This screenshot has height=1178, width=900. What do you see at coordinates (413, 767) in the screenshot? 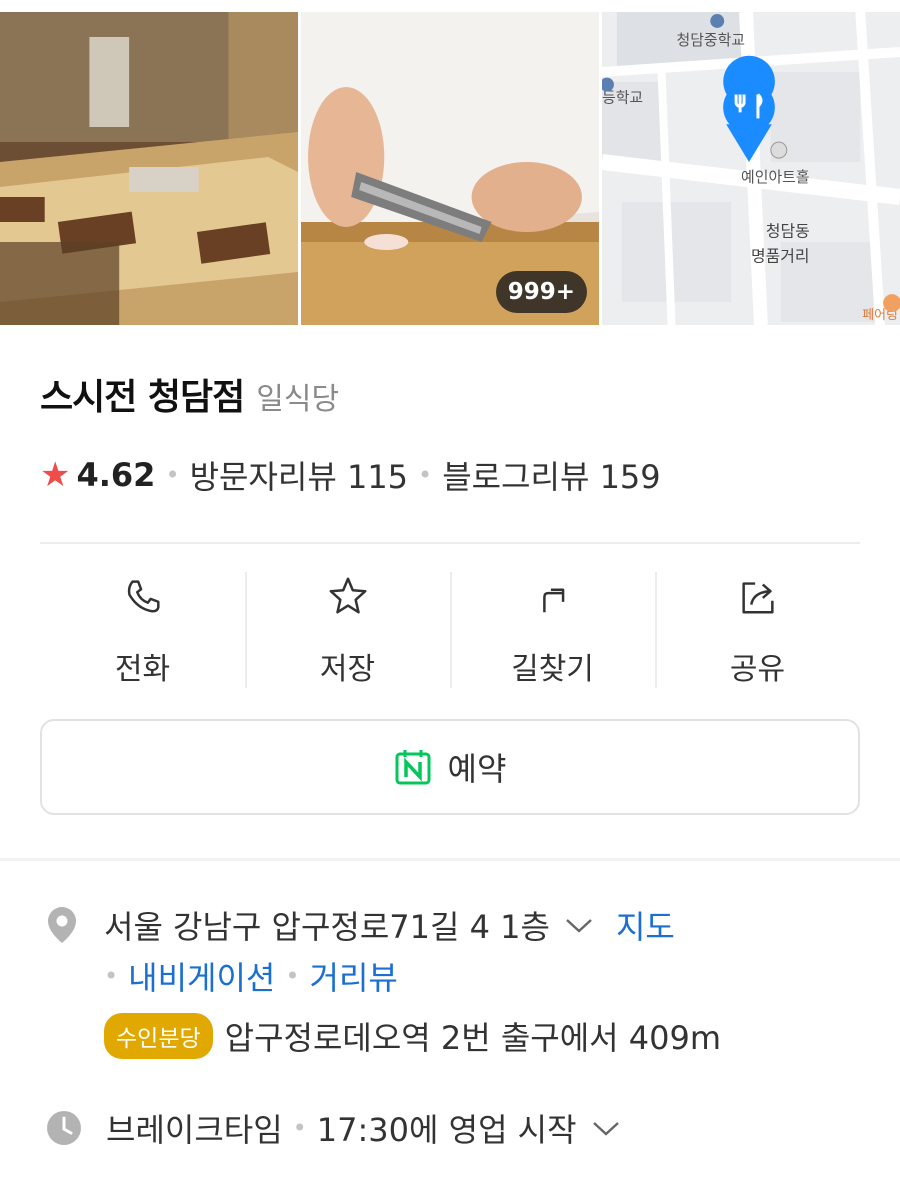
I see `naver-booking-icon` at bounding box center [413, 767].